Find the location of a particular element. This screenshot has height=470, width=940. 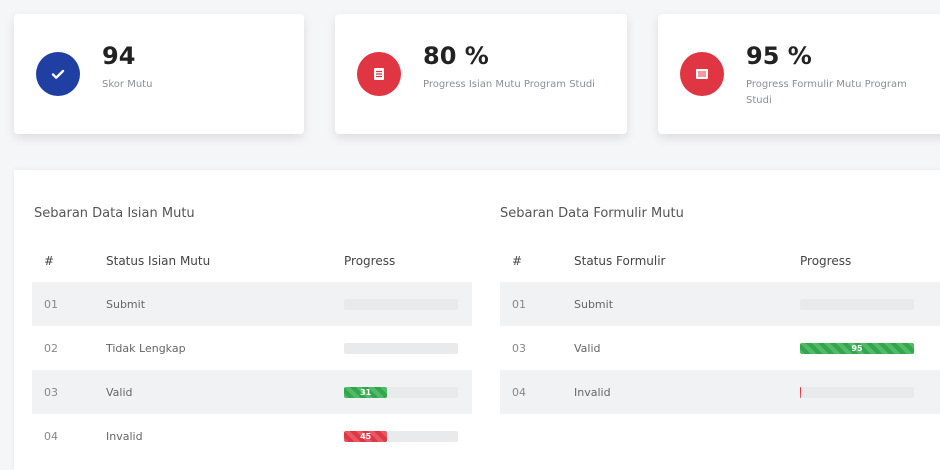

row-progress-cell: 45 is located at coordinates (408, 436).